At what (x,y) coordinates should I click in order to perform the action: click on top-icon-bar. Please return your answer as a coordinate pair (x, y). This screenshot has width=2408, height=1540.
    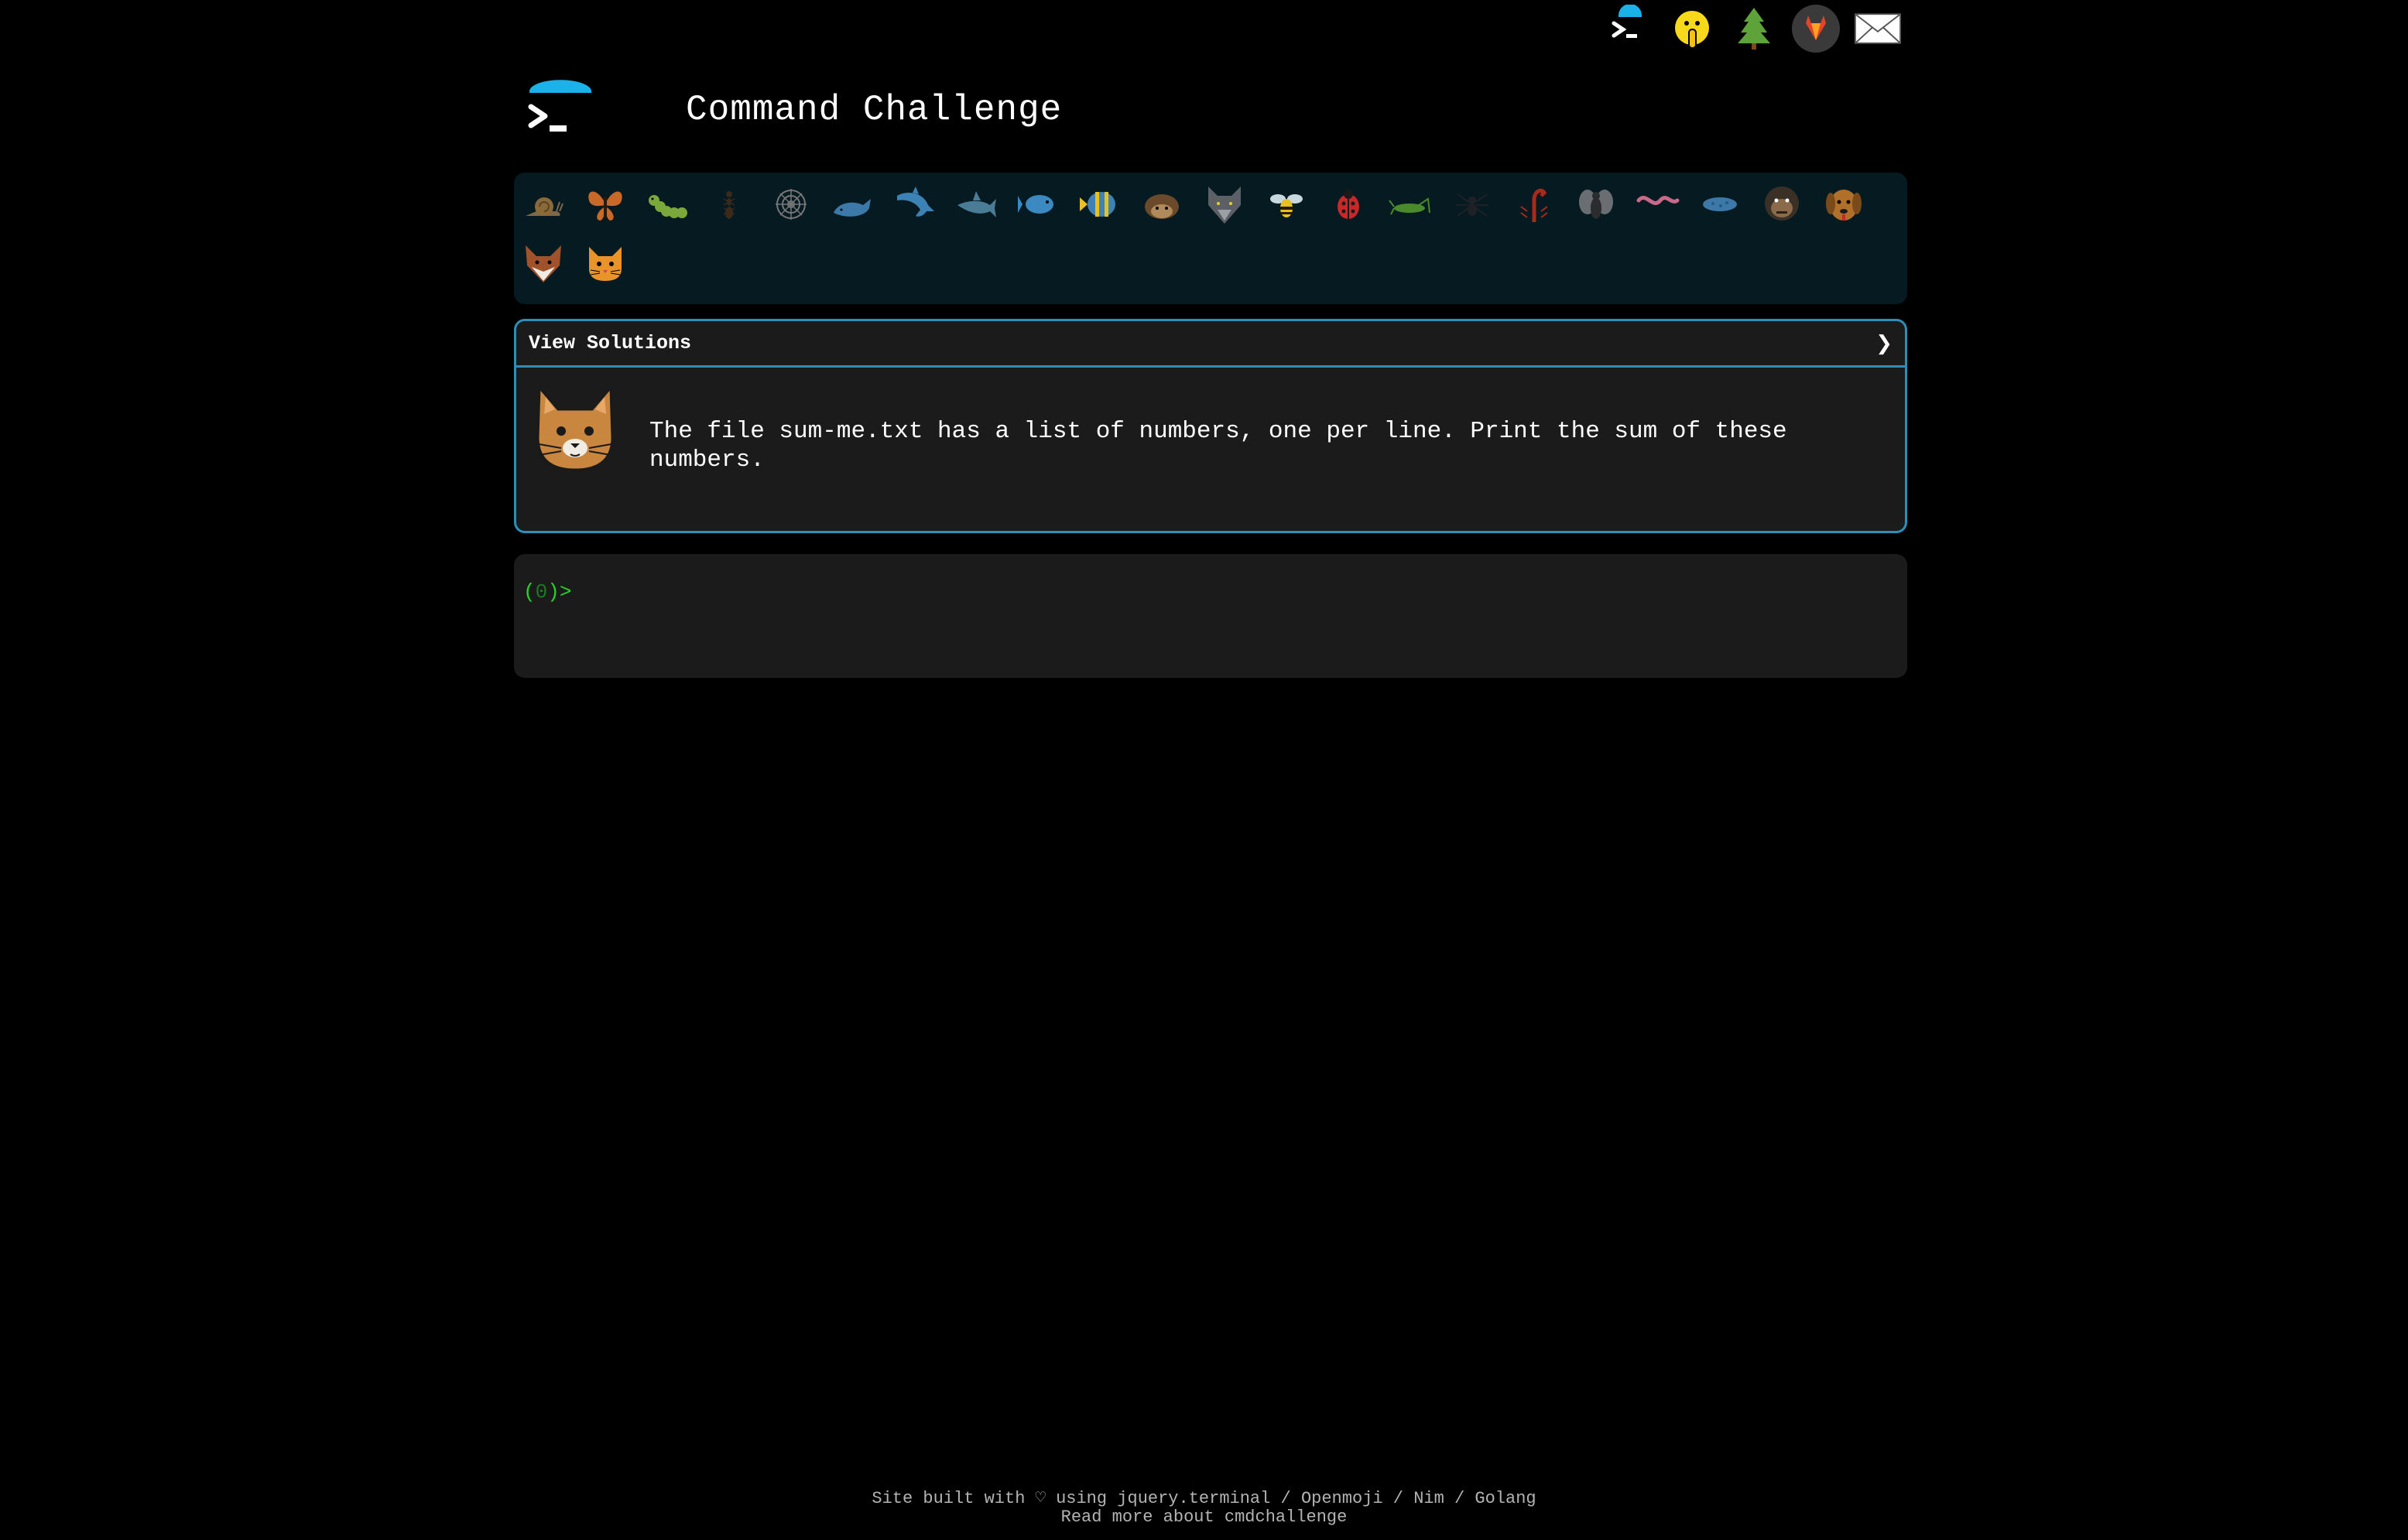
    Looking at the image, I should click on (1754, 29).